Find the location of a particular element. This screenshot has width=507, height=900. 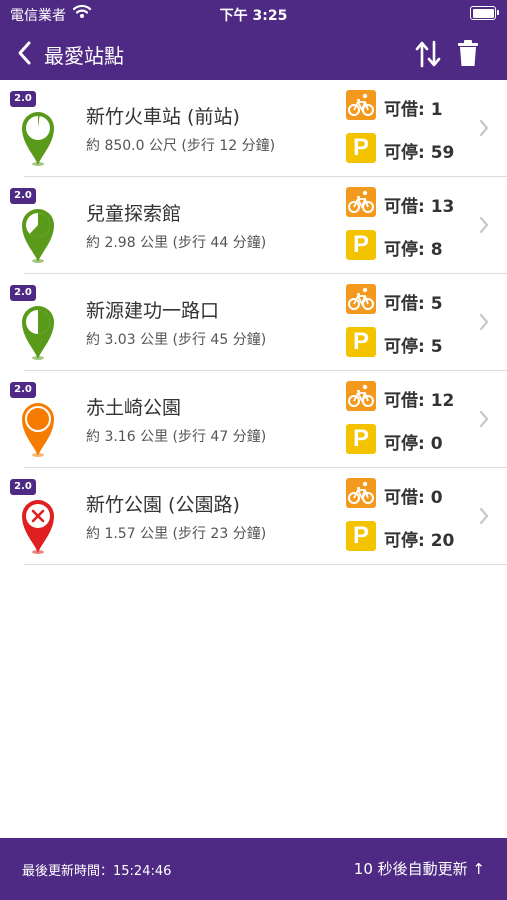

station-name: 新竹公園 (公園路) is located at coordinates (163, 505).